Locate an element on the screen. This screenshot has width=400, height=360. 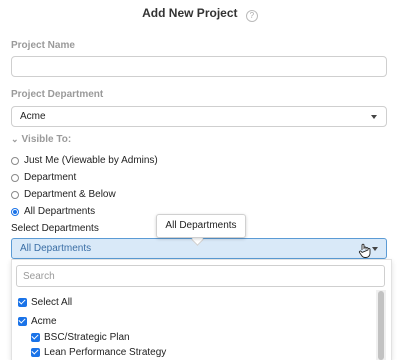
radio-just-me: Just Me (Viewable by Admins) is located at coordinates (84, 160).